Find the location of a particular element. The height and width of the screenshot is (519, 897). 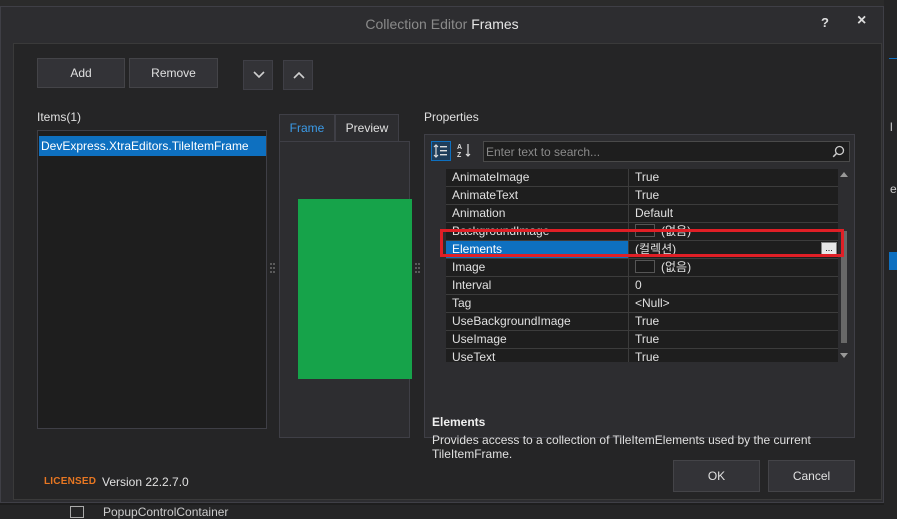

items-list: DevExpress.XtraEditors.TileItemFrame is located at coordinates (152, 279).